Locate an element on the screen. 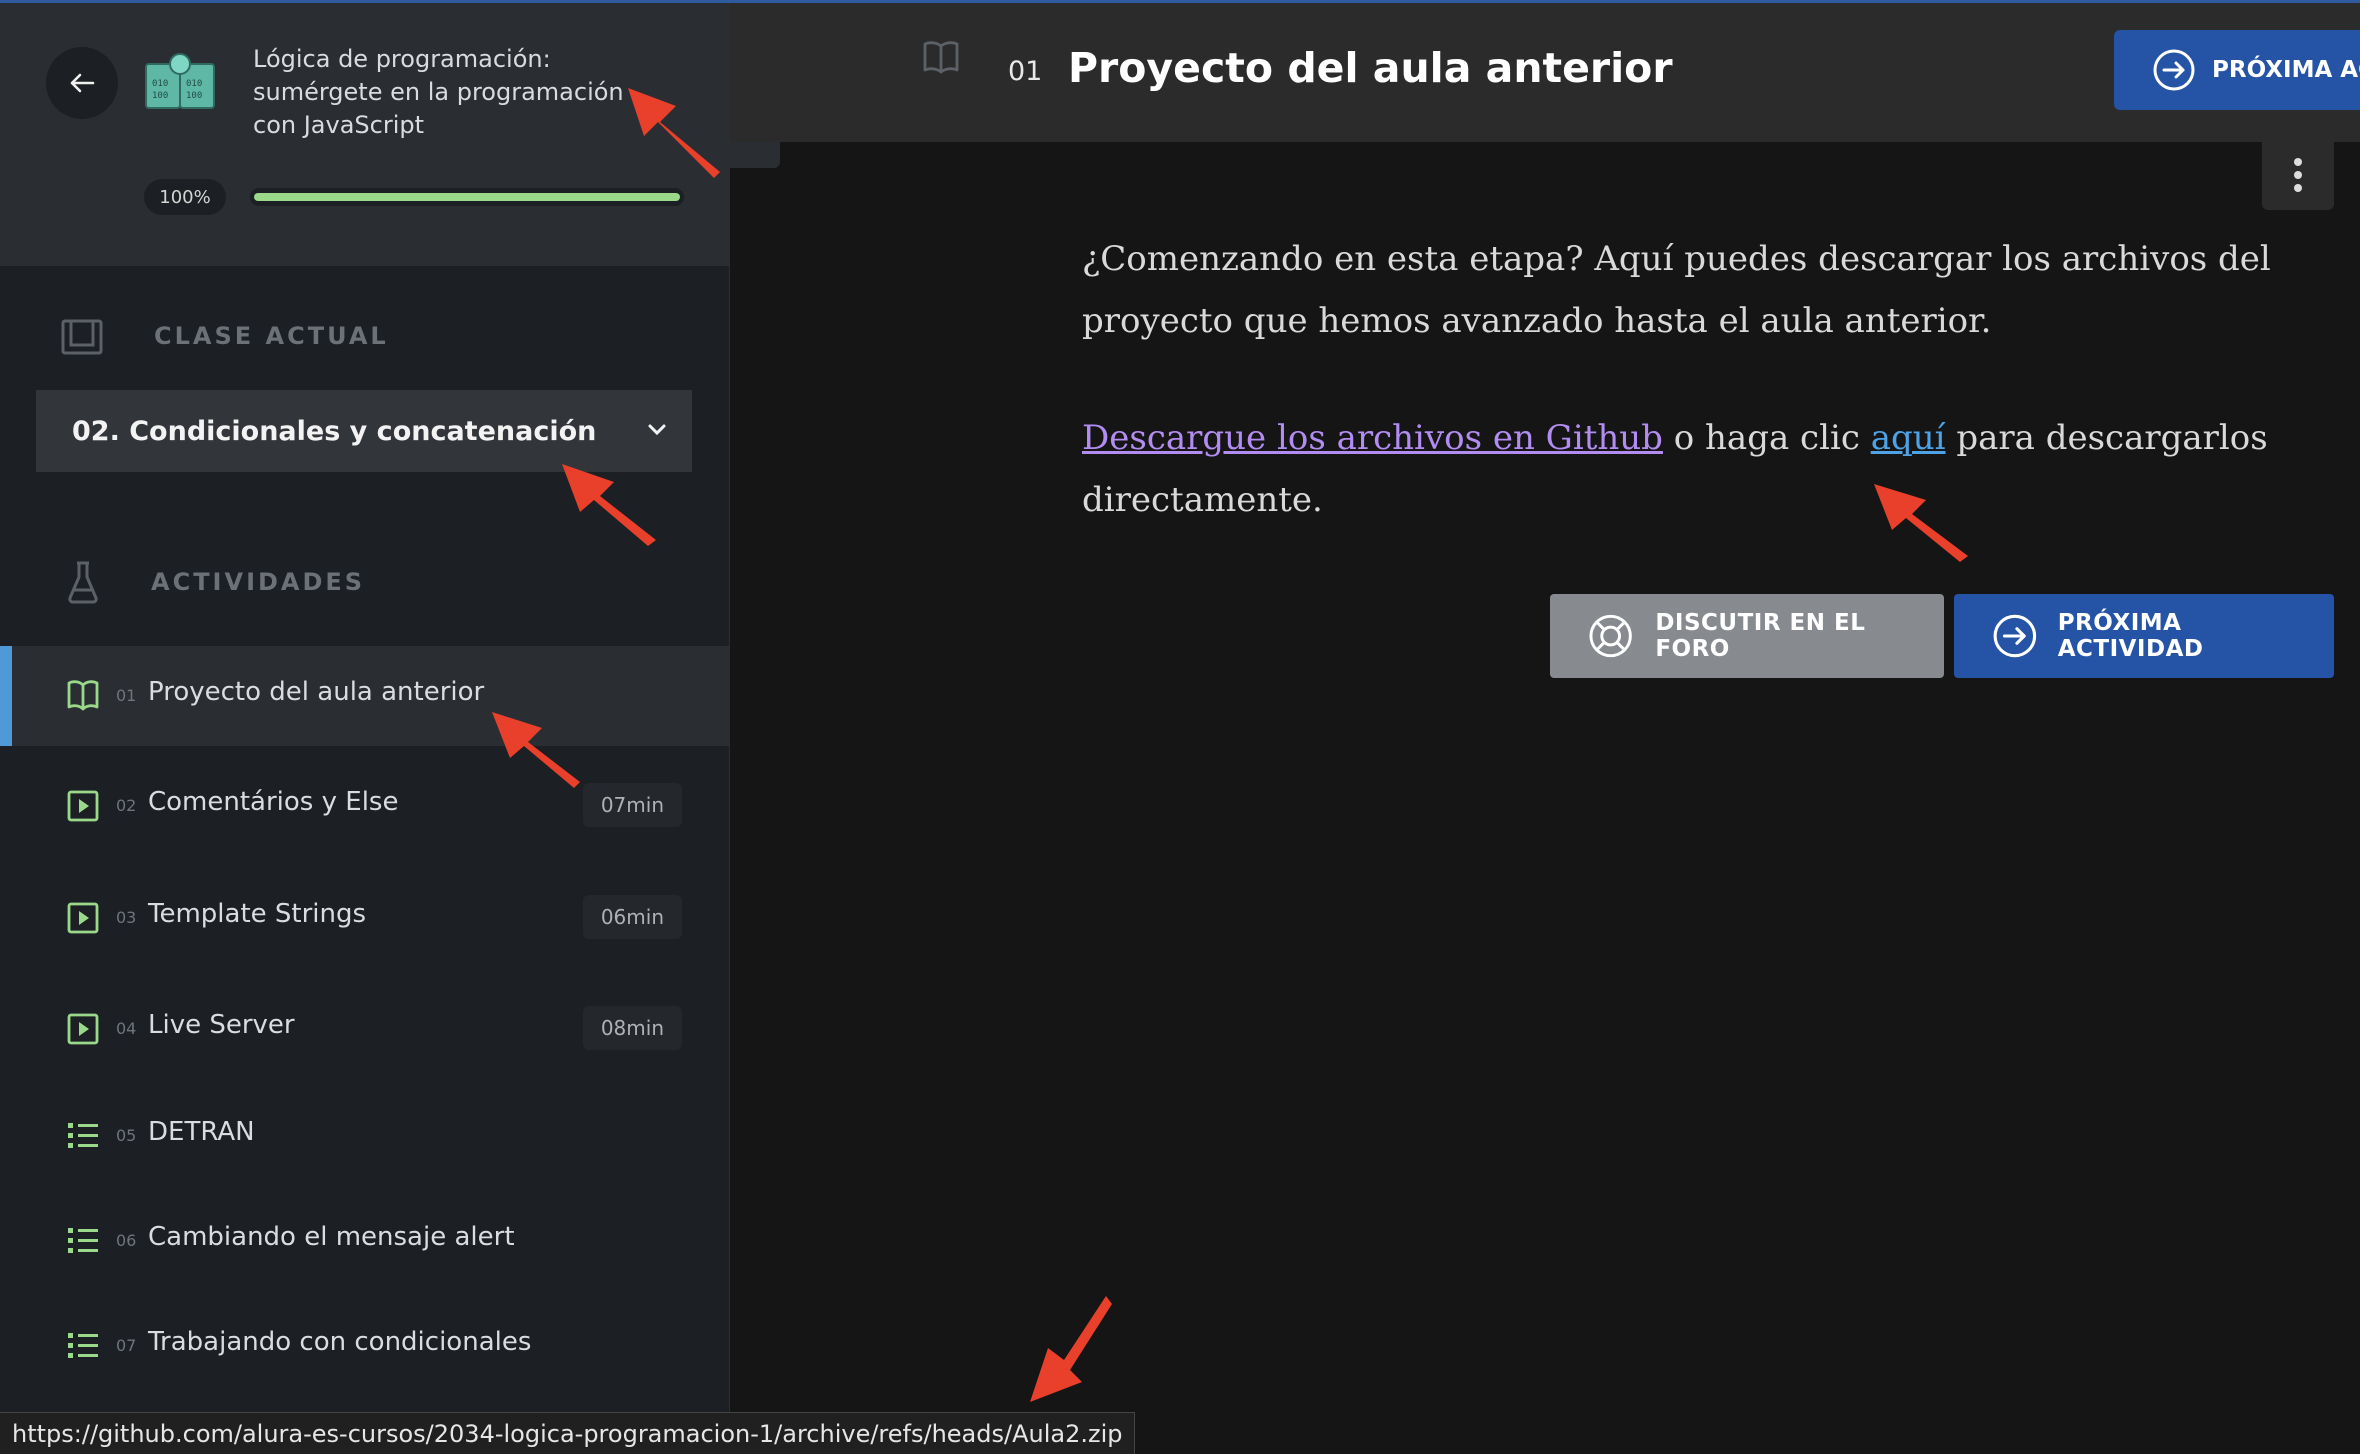  activity-number: 05 is located at coordinates (126, 1135).